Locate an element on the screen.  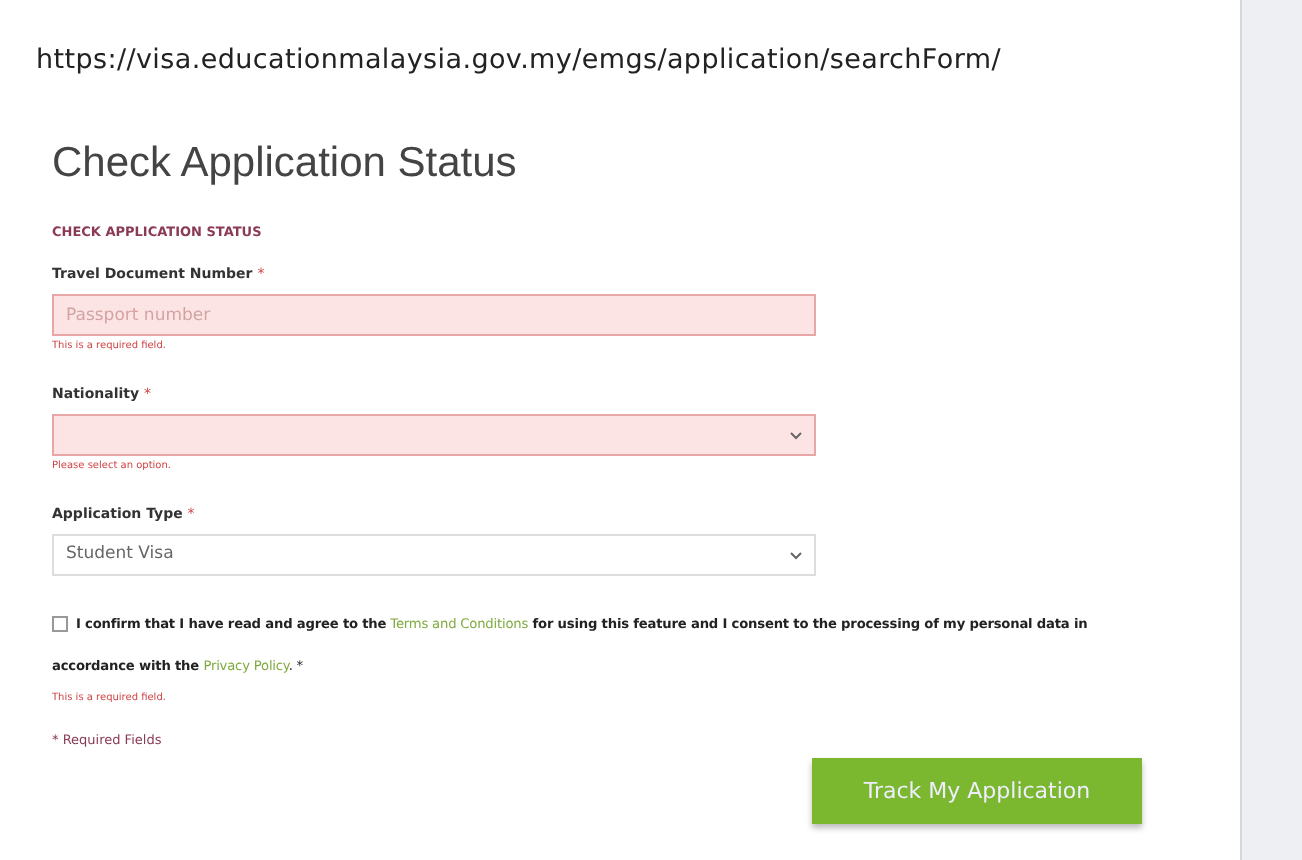
checkbox is located at coordinates (60, 624).